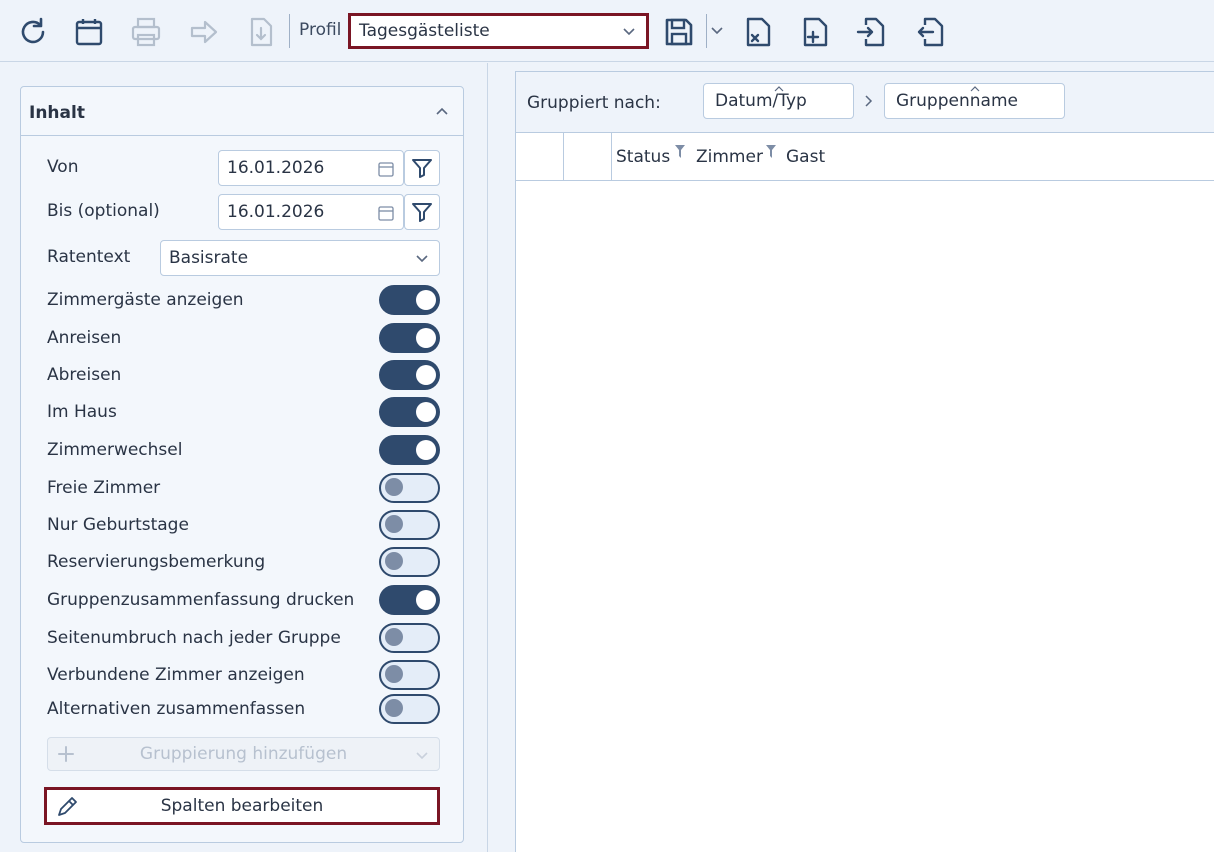 The width and height of the screenshot is (1214, 852). Describe the element at coordinates (67, 806) in the screenshot. I see `pencil-icon` at that location.